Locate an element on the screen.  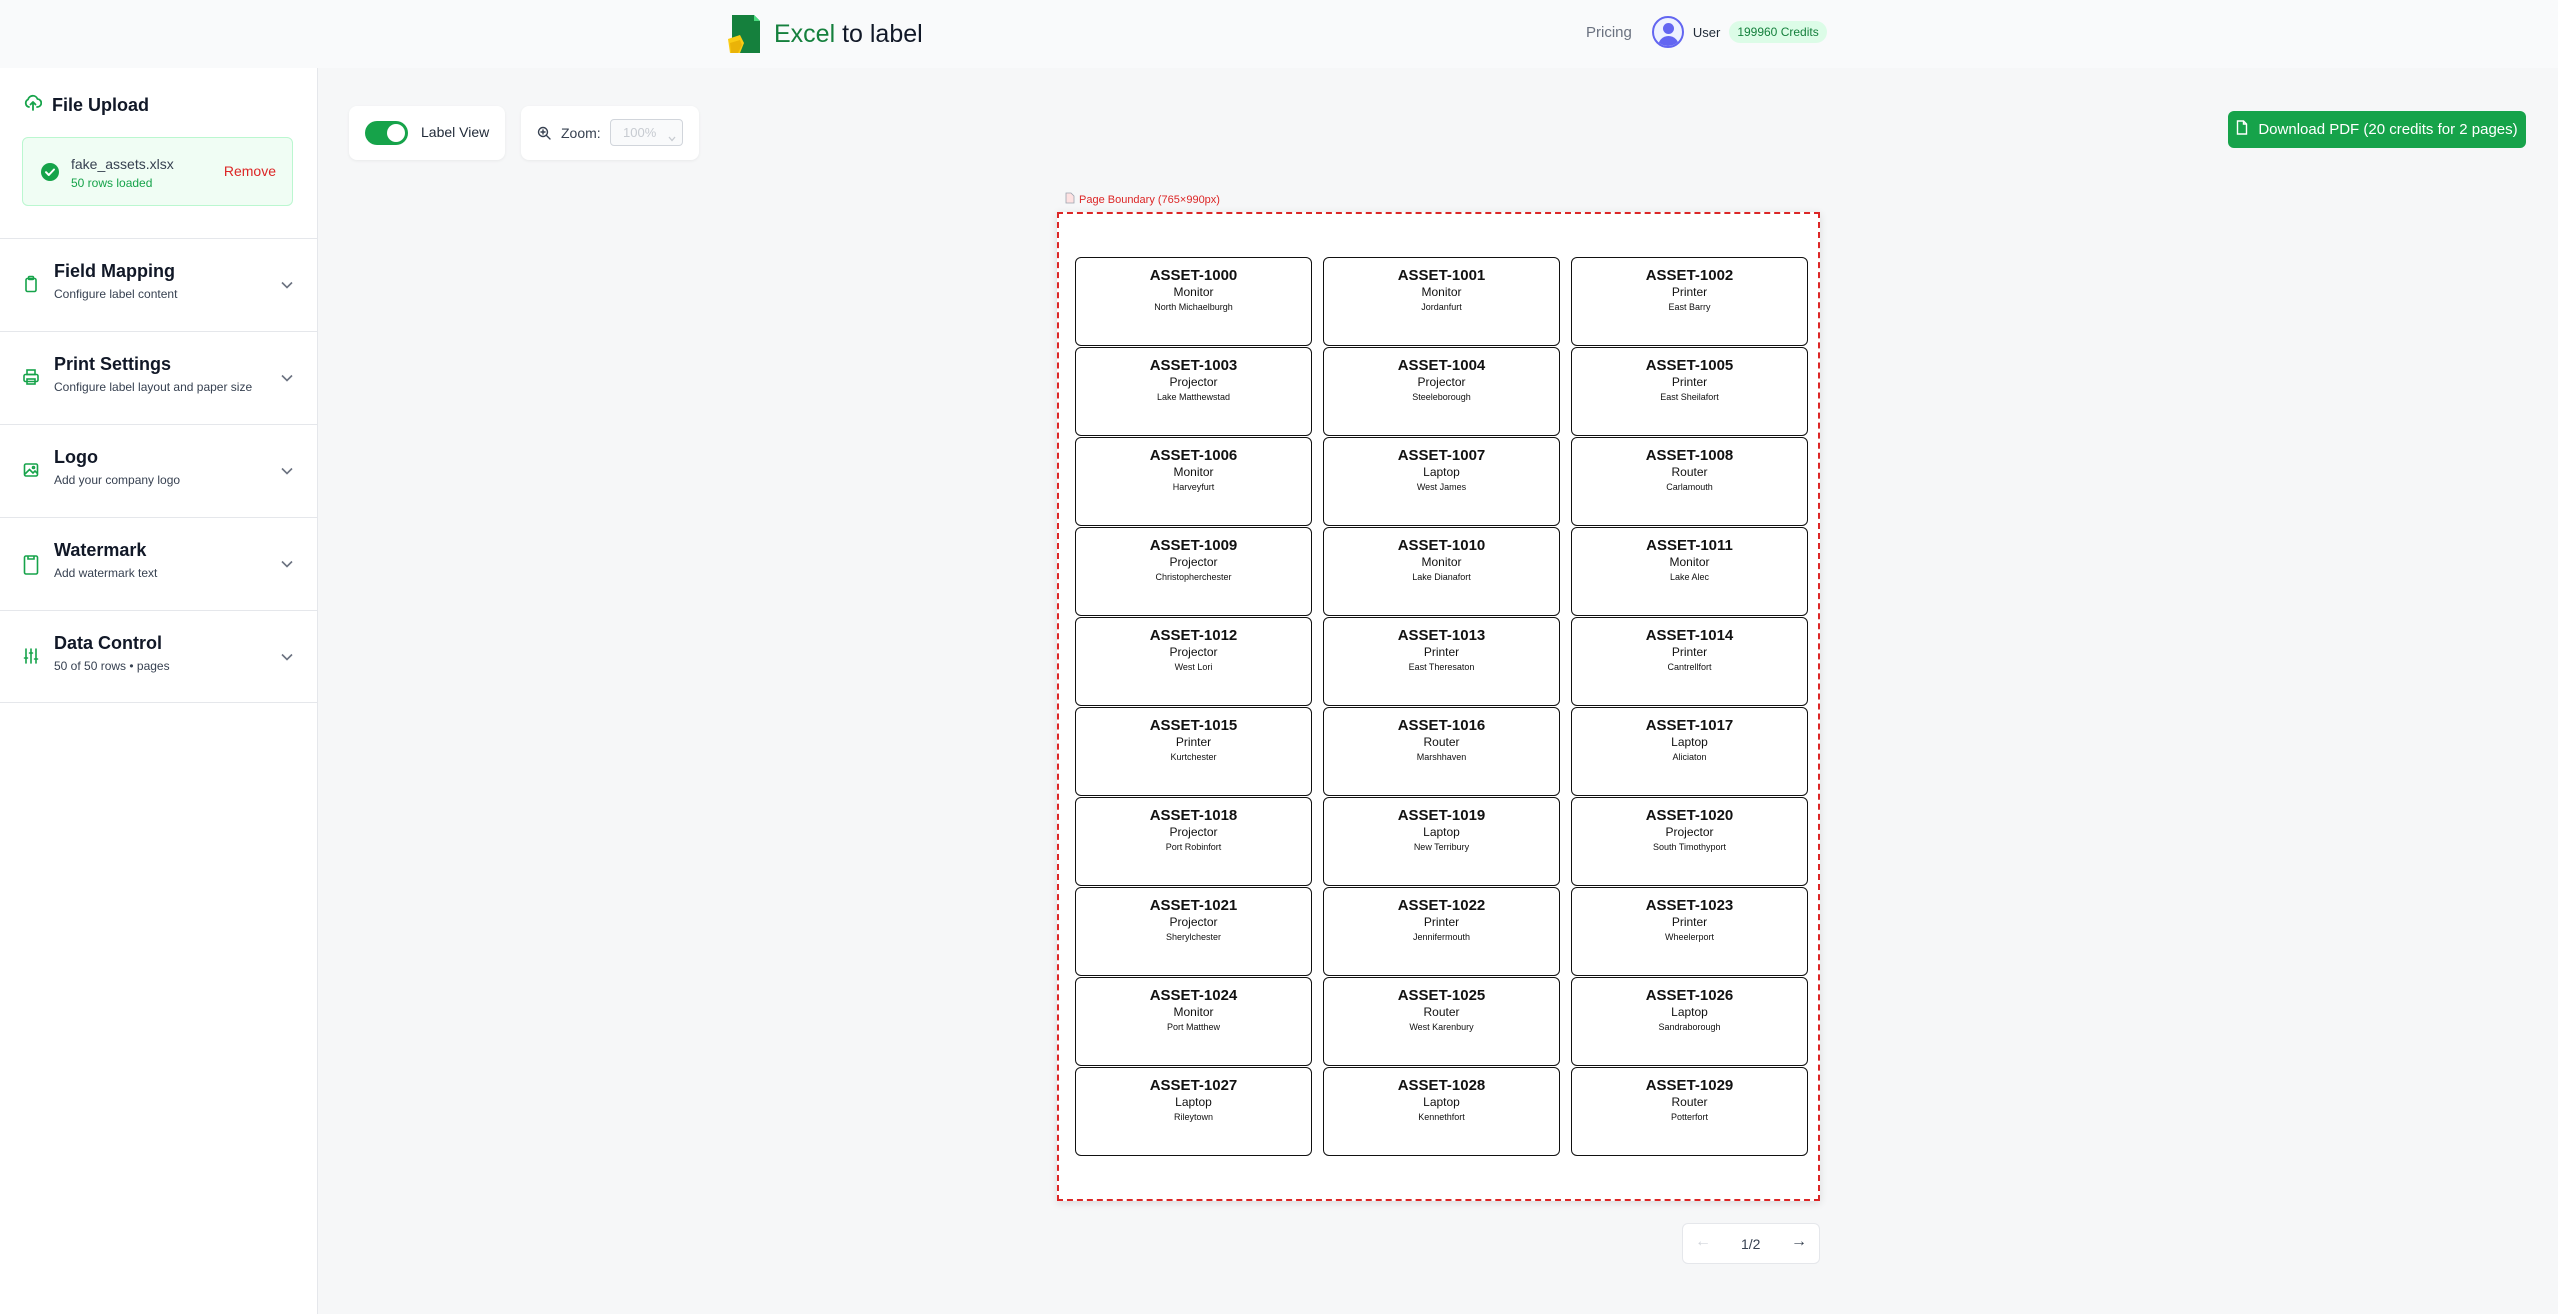
label-asset-location: Christopherchester is located at coordinates (1193, 577).